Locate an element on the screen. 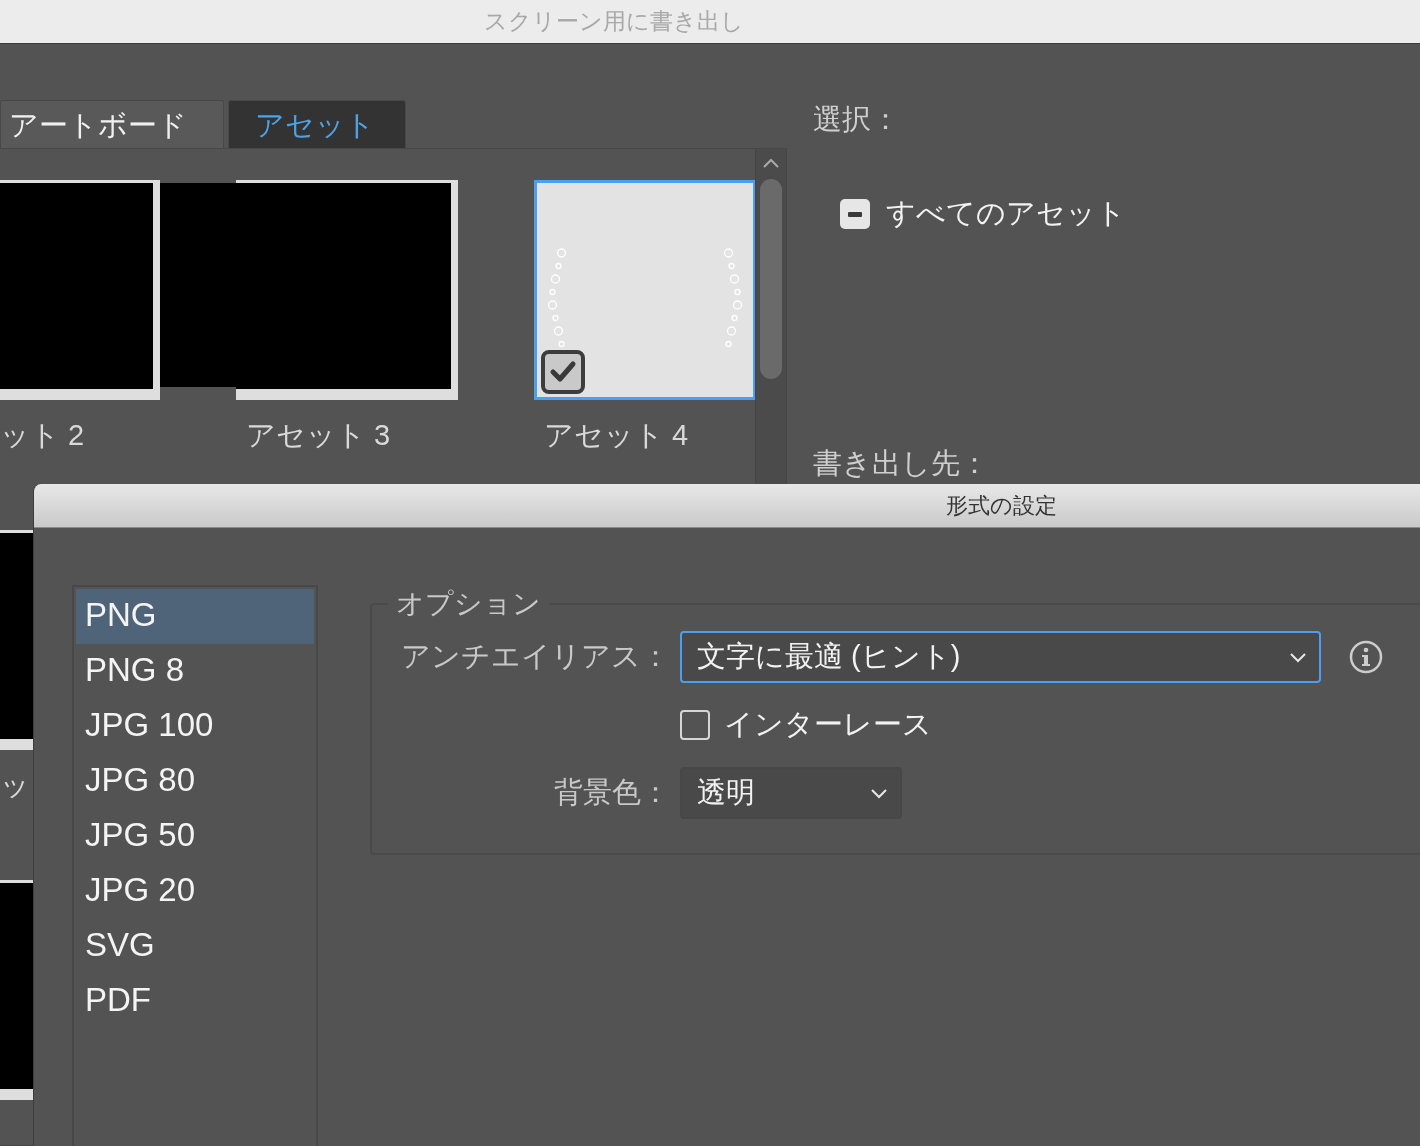 The image size is (1420, 1146). asset-label: ッ is located at coordinates (15, 785).